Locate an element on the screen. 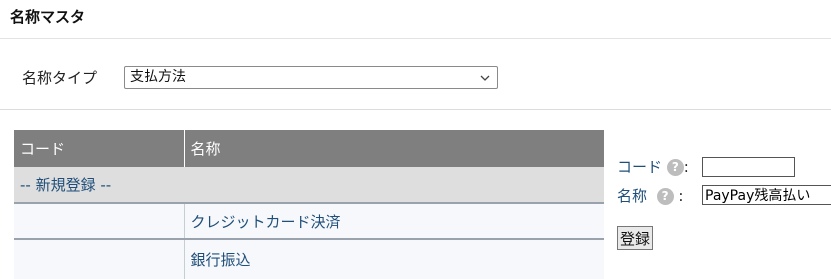 The width and height of the screenshot is (831, 279). register-button: 登録 is located at coordinates (635, 238).